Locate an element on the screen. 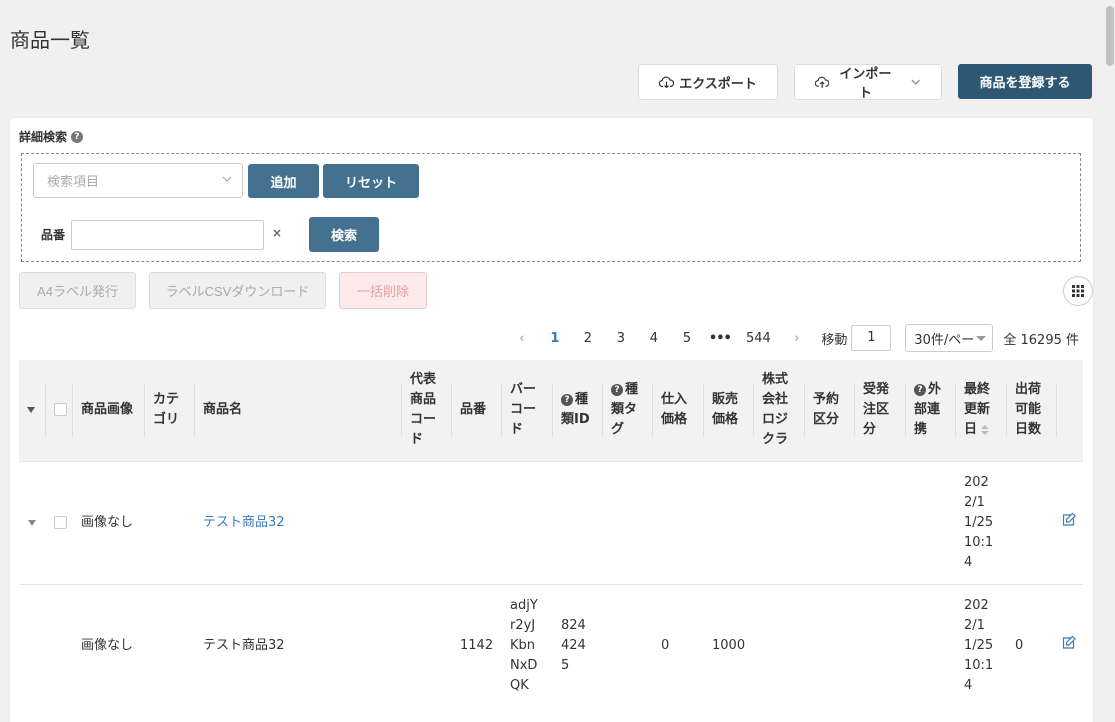 Image resolution: width=1115 pixels, height=722 pixels. advanced-search-title: 詳細検索 ? is located at coordinates (51, 136).